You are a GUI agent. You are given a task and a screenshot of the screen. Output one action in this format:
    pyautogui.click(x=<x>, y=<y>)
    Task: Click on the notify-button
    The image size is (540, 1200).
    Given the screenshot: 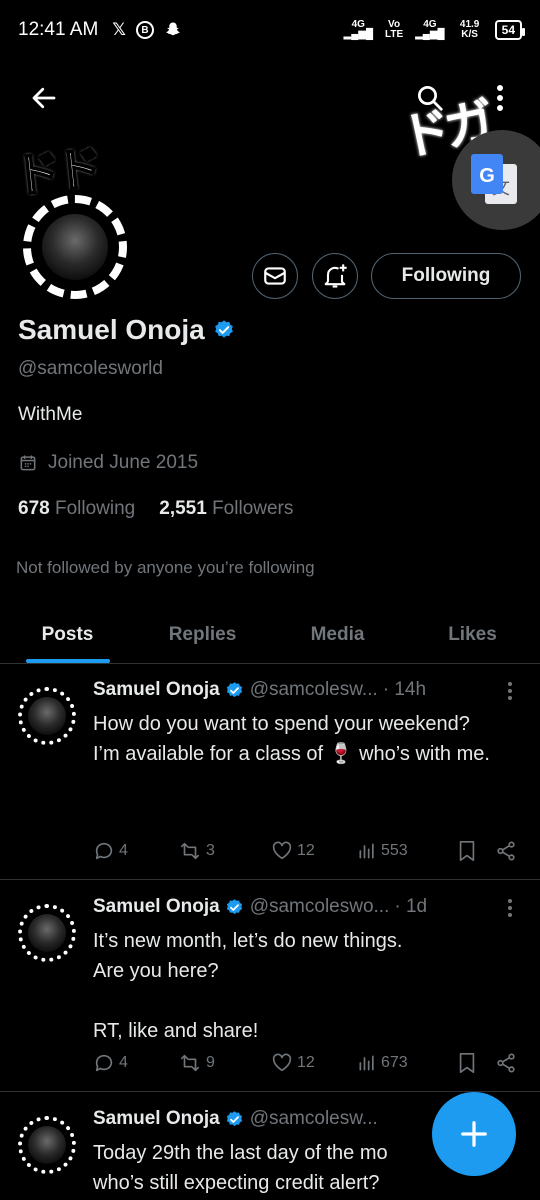 What is the action you would take?
    pyautogui.click(x=335, y=276)
    